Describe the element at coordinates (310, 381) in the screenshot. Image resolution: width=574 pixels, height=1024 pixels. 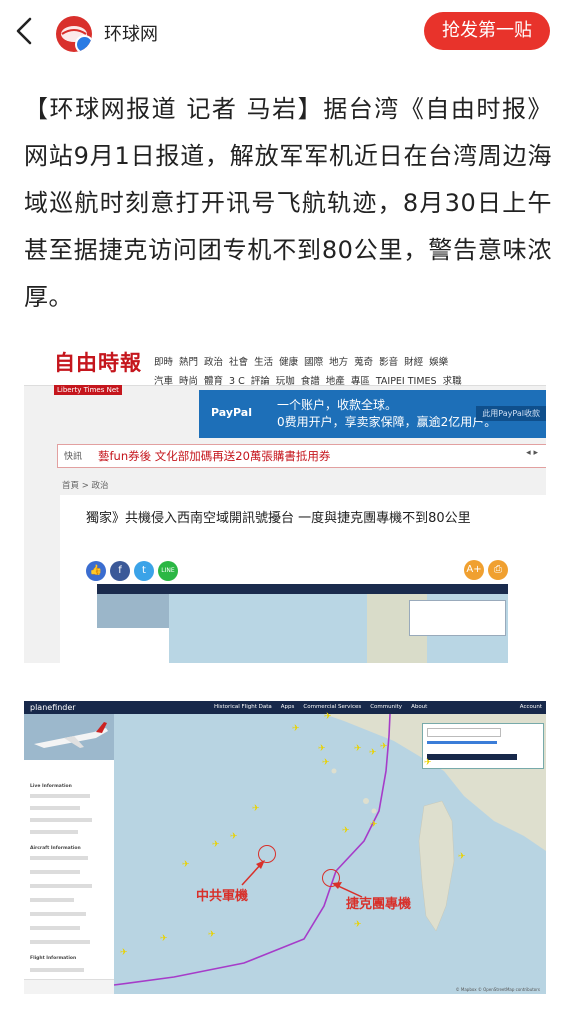
I see `nav-item: 食譜` at that location.